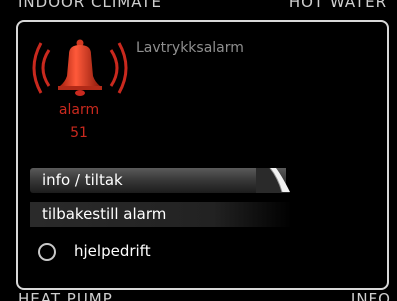 The width and height of the screenshot is (397, 301). What do you see at coordinates (190, 48) in the screenshot?
I see `dialog-title: Lavtrykksalarm` at bounding box center [190, 48].